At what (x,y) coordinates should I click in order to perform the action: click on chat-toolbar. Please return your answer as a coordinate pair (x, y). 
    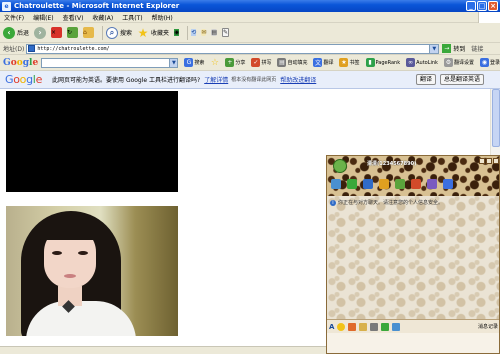
    Looking at the image, I should click on (392, 184).